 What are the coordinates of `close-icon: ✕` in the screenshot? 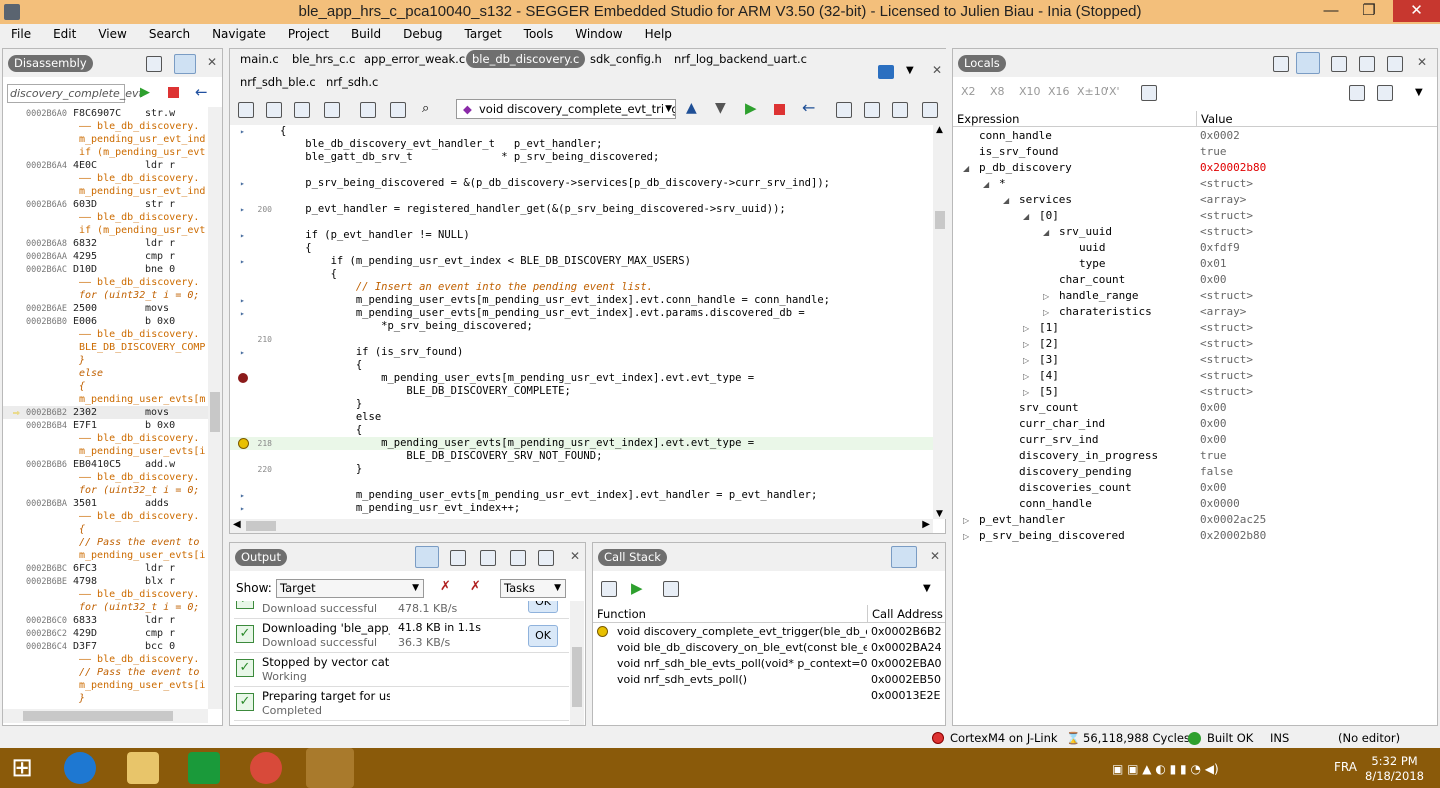 It's located at (575, 556).